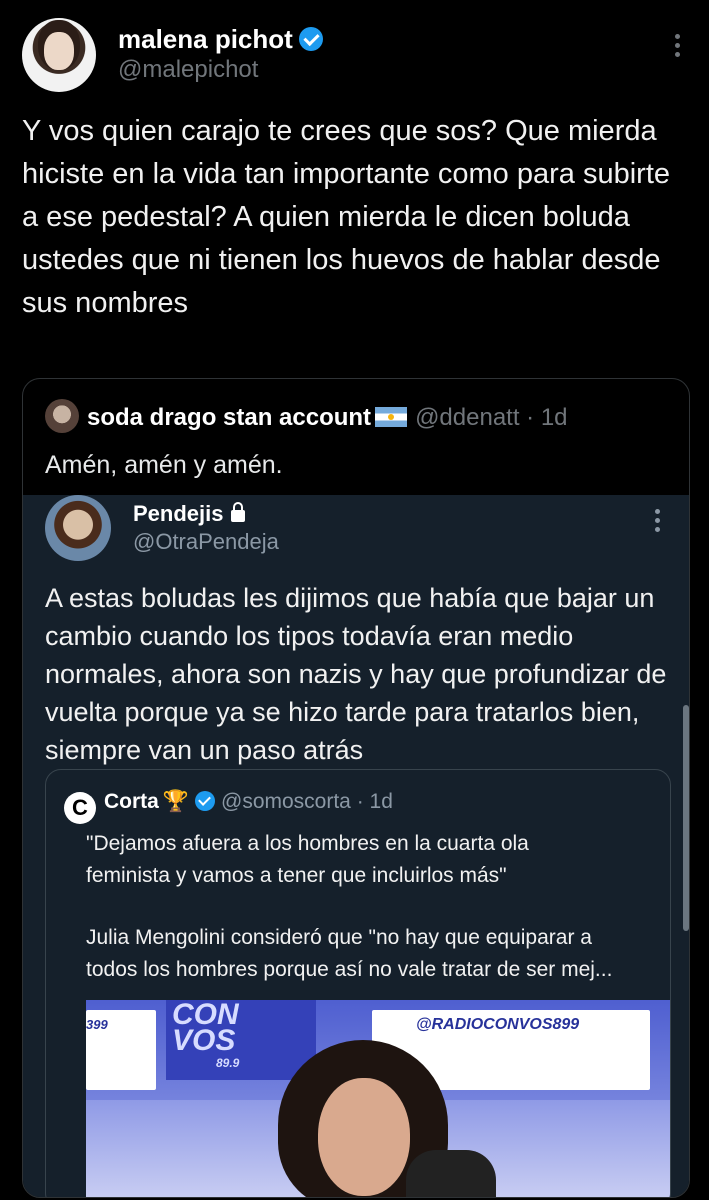 The width and height of the screenshot is (709, 1200). Describe the element at coordinates (286, 801) in the screenshot. I see `nested-author-handle: @somoscorta` at that location.